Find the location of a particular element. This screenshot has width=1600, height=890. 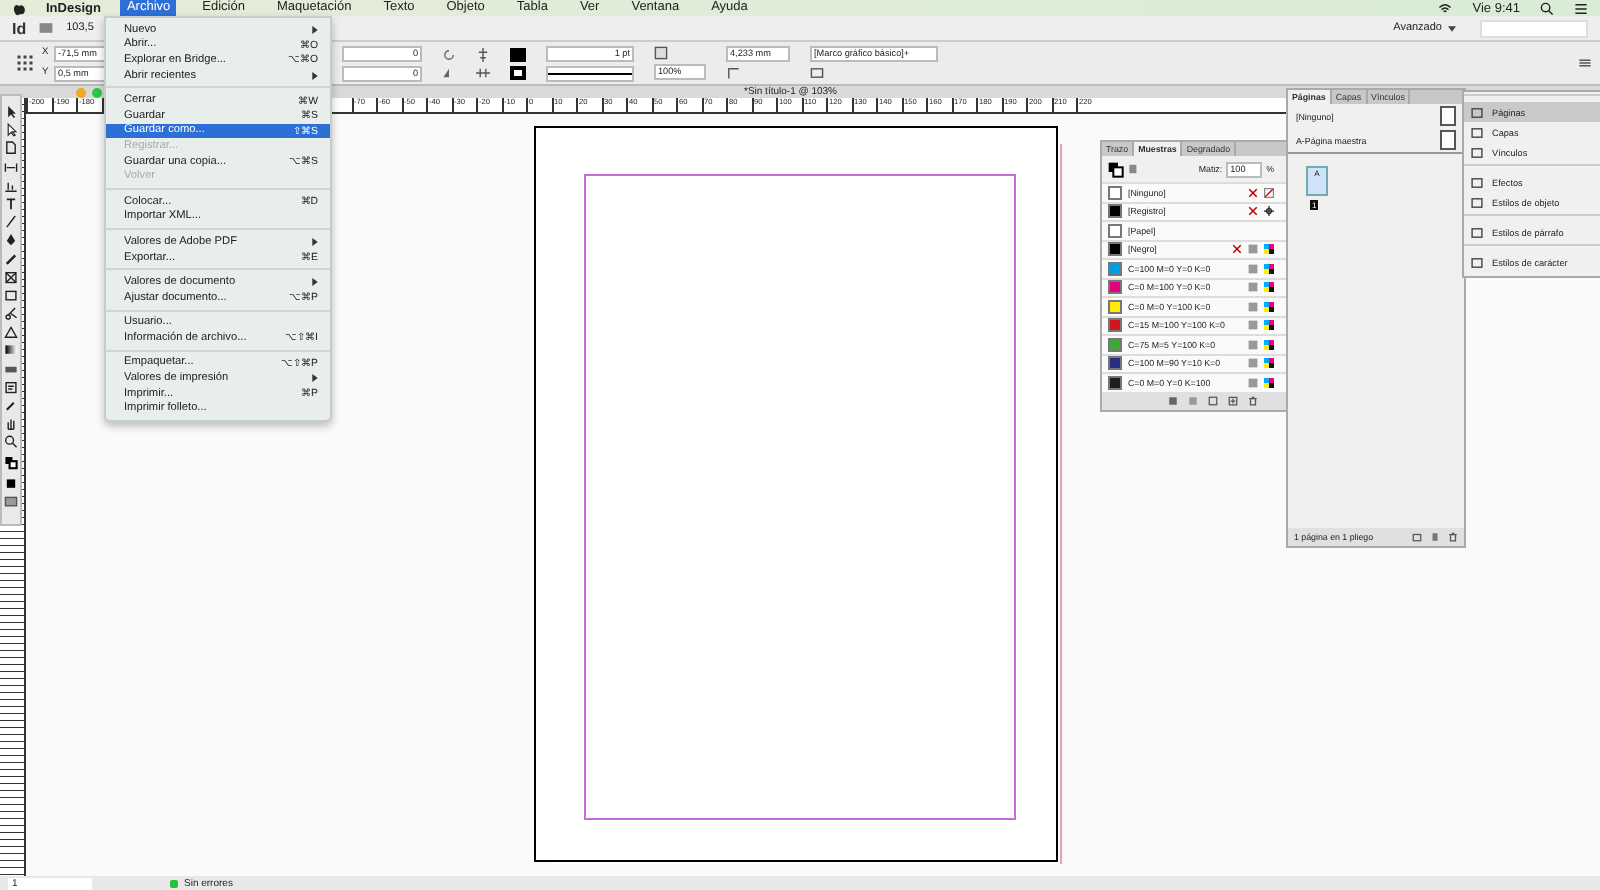

direct-selection-arrow-icon is located at coordinates (11, 130).